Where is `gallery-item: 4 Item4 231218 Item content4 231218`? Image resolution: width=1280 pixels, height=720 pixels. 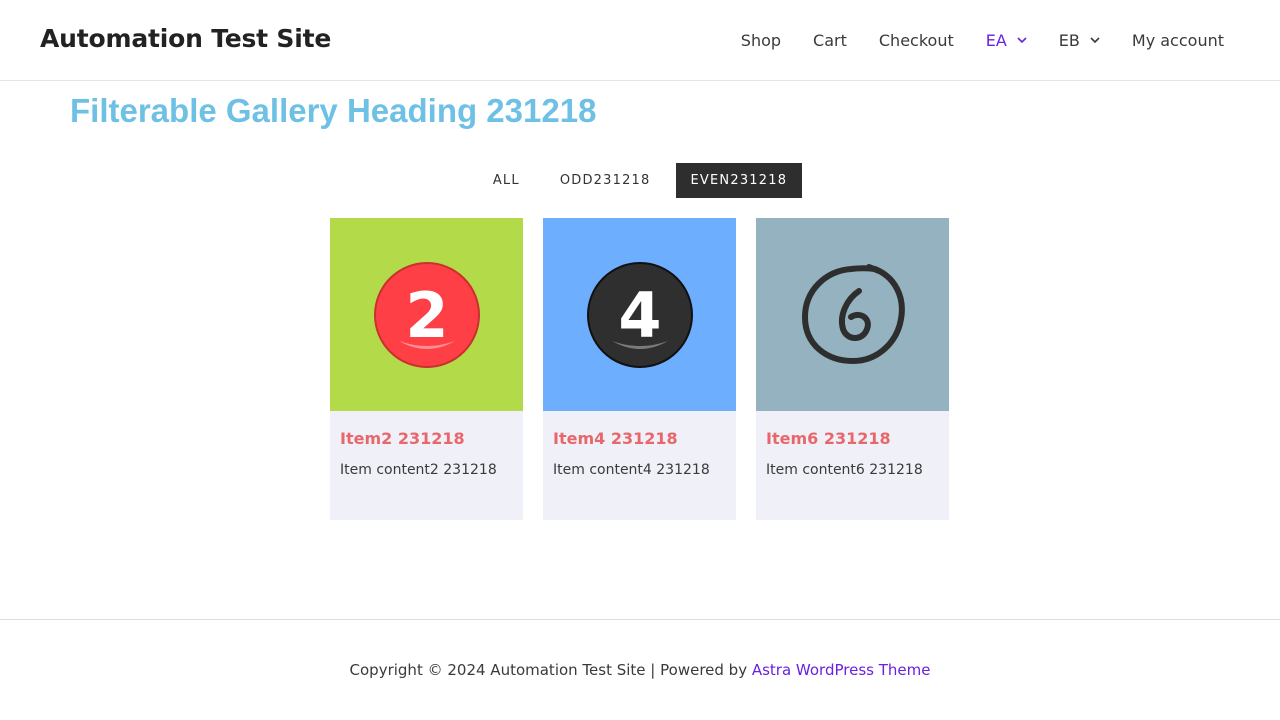
gallery-item: 4 Item4 231218 Item content4 231218 is located at coordinates (639, 369).